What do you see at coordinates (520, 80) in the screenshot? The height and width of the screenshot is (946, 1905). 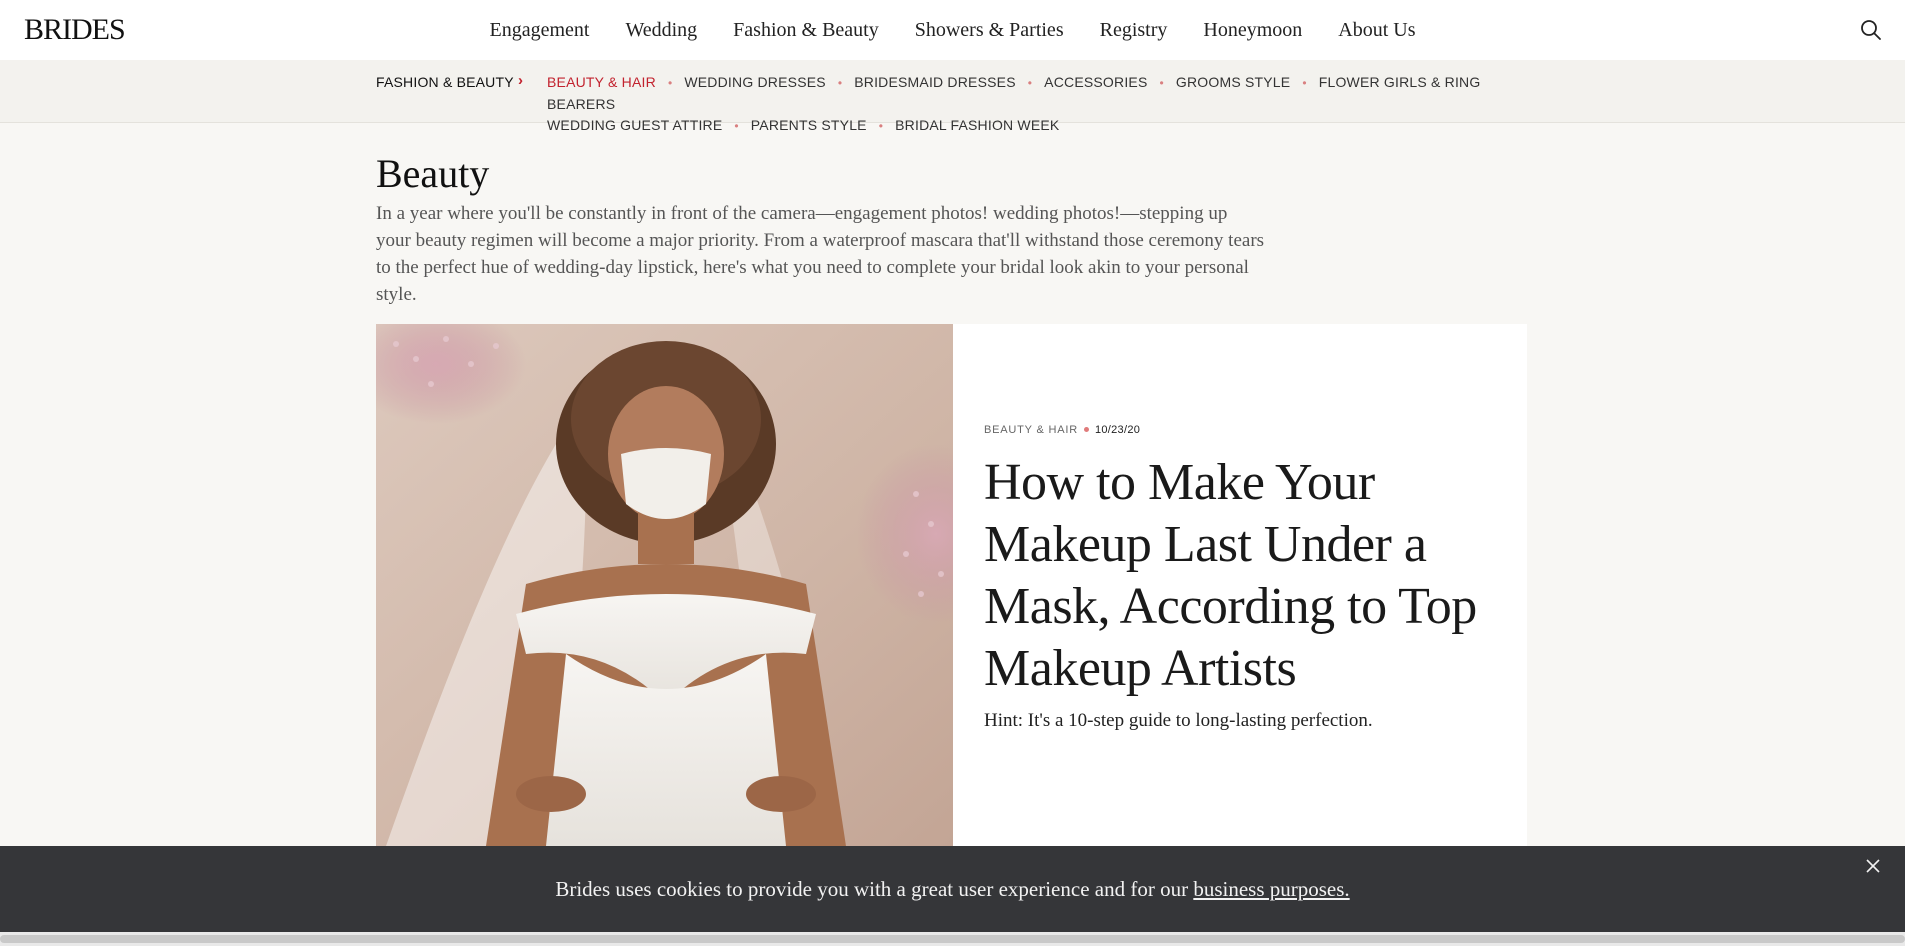 I see `chevron-right-icon: ›` at bounding box center [520, 80].